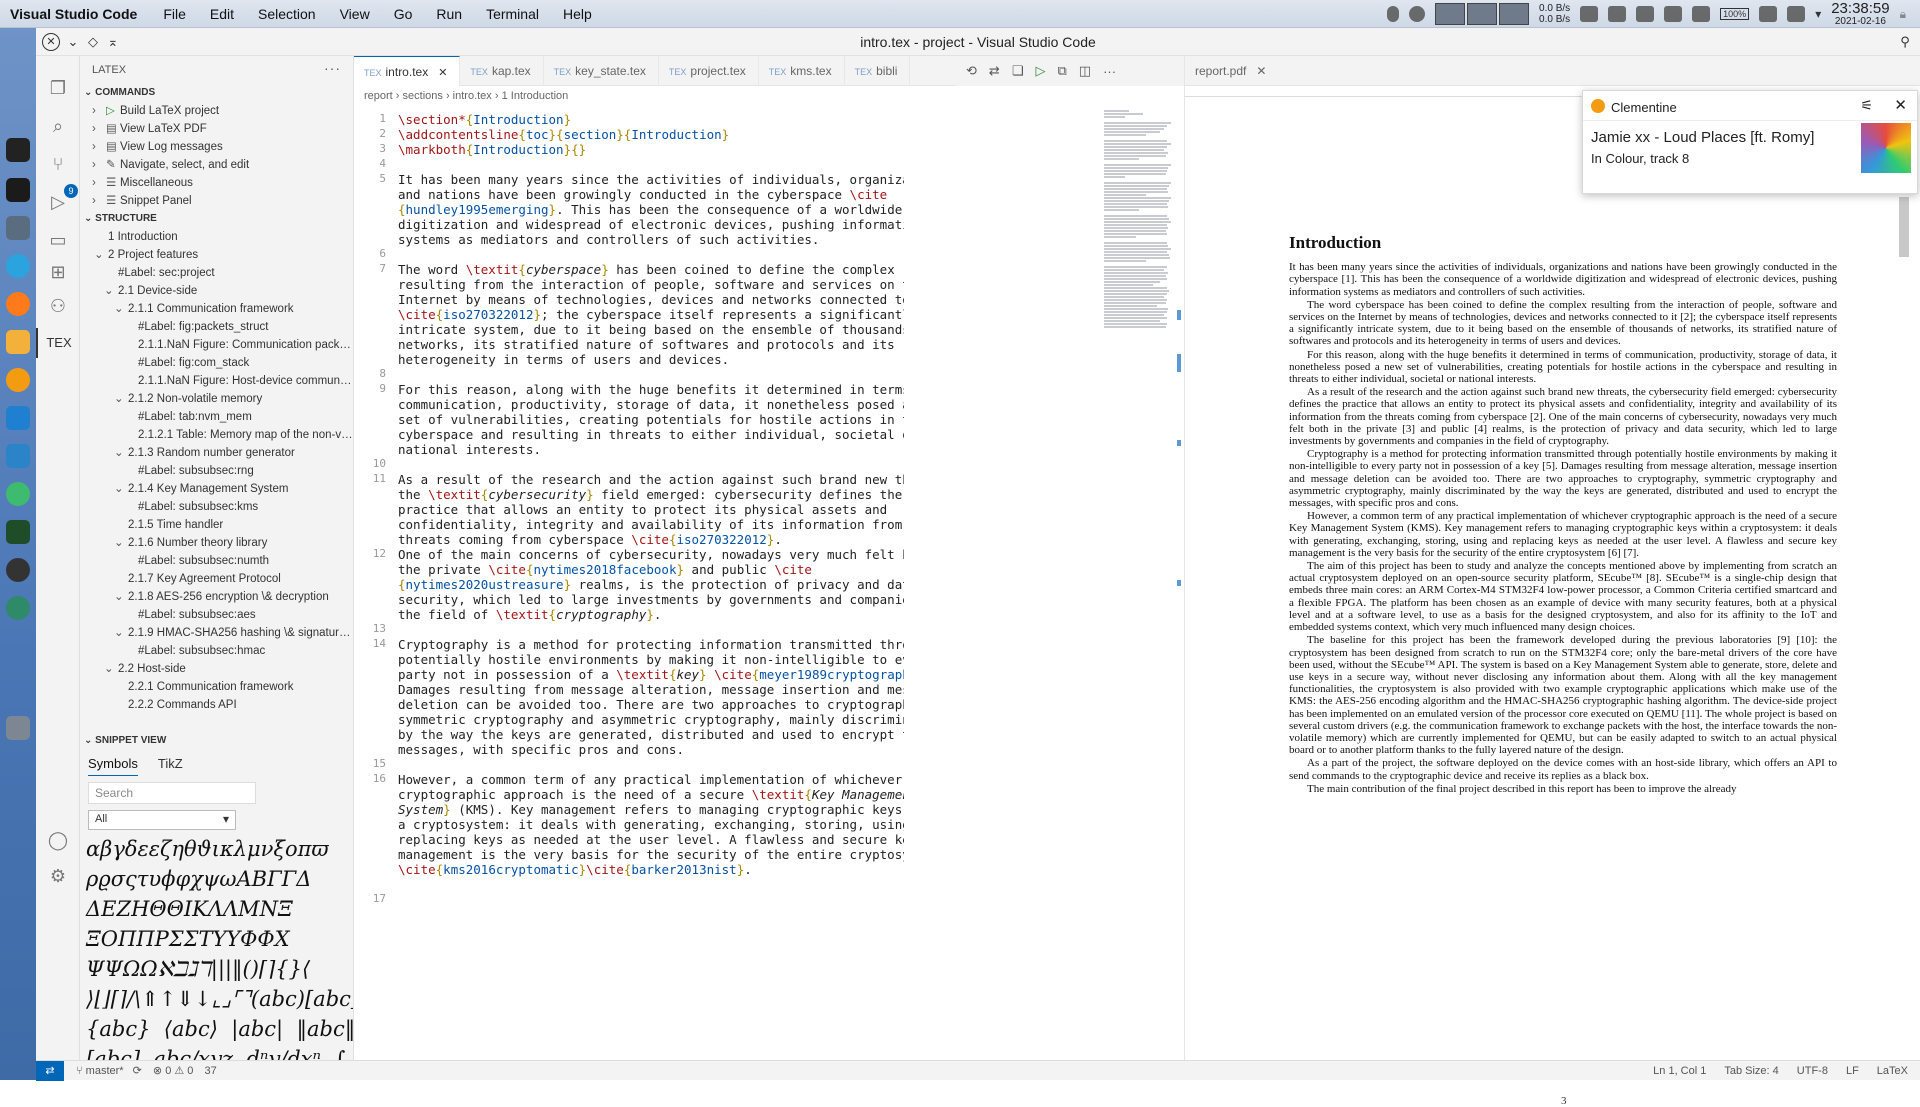  Describe the element at coordinates (219, 879) in the screenshot. I see `symbol-row: ρϱσςτυϕφχψωΑΒΓΓΔ` at that location.